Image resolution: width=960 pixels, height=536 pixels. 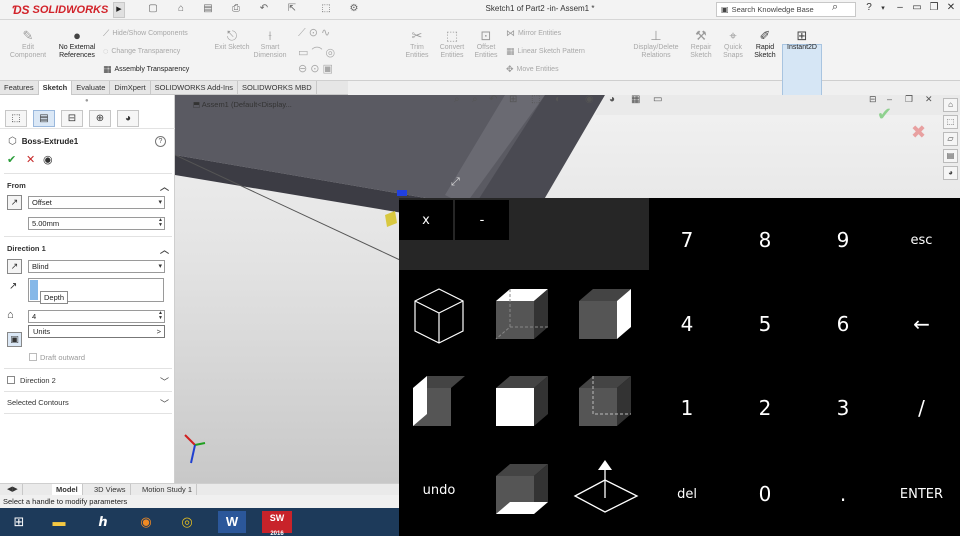 I want to click on configuration-manager-icon: ⊟, so click(x=72, y=118).